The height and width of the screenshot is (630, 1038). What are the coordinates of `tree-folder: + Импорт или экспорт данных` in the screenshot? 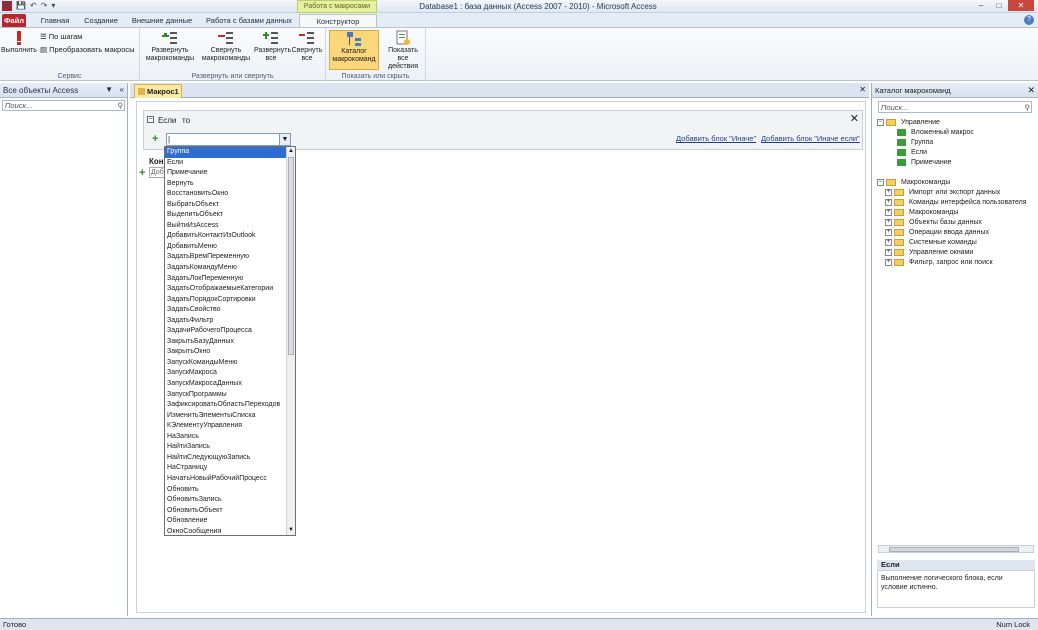 It's located at (957, 193).